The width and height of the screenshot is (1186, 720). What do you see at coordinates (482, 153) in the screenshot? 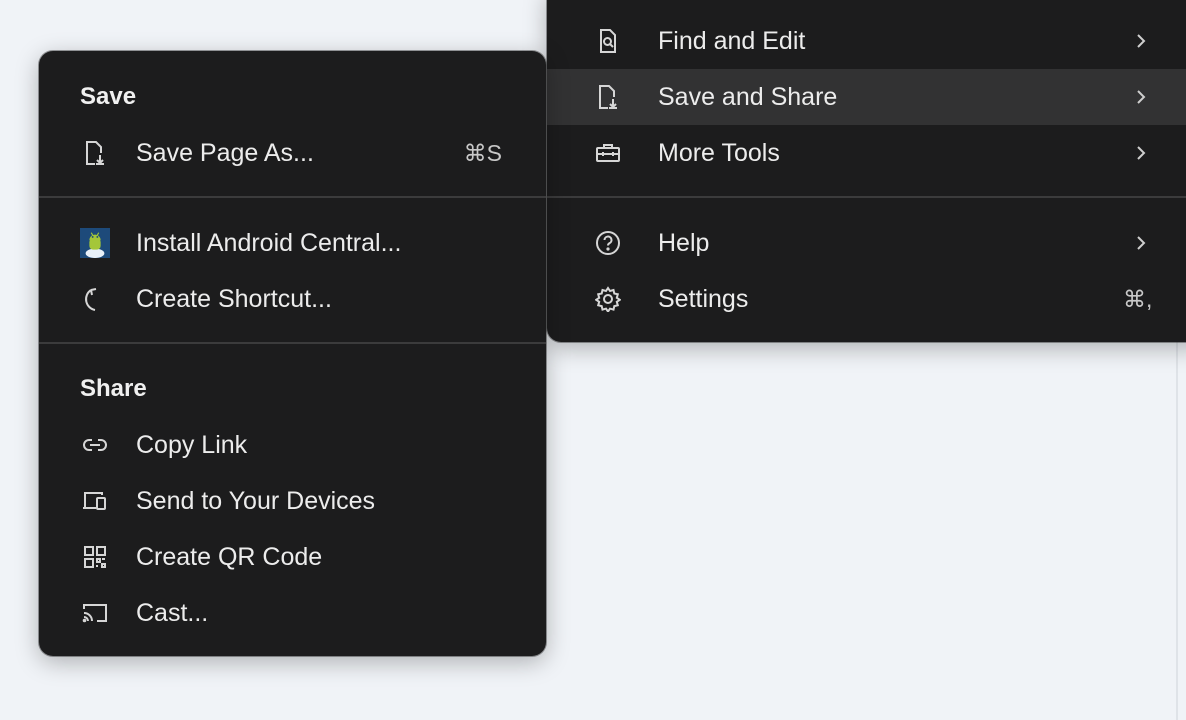
I see `keyboard-shortcut: ⌘S` at bounding box center [482, 153].